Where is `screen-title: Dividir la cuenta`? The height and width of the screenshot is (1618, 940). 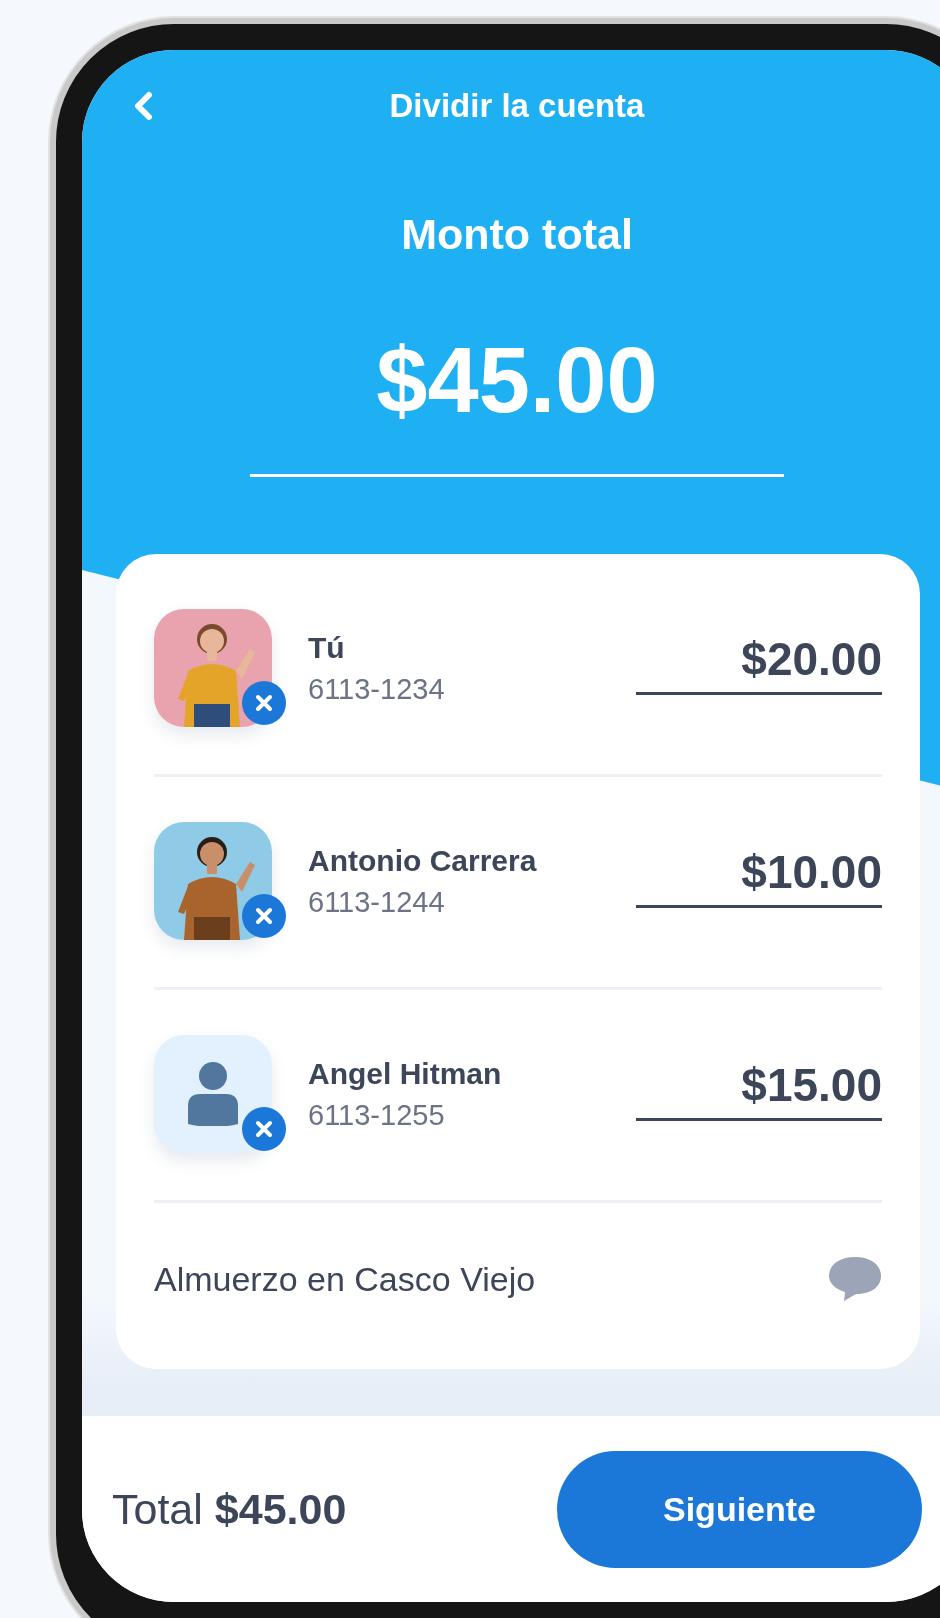 screen-title: Dividir la cuenta is located at coordinates (517, 106).